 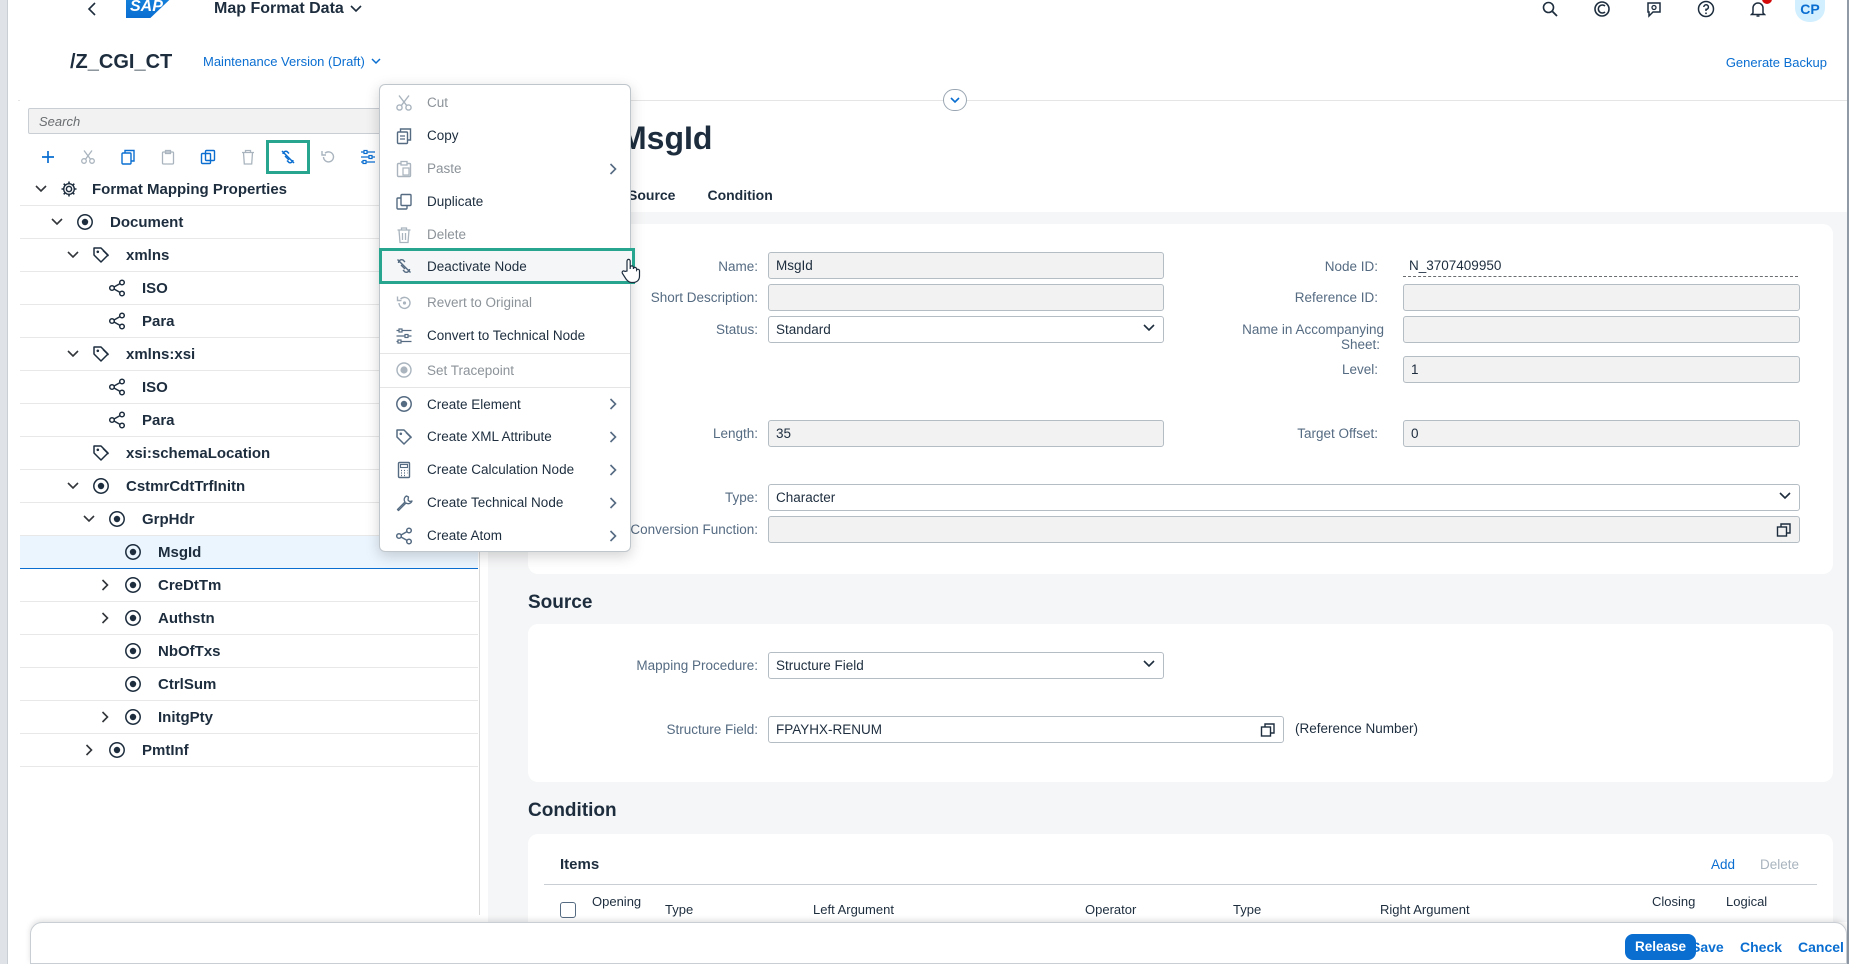 I want to click on select-all-checkbox, so click(x=568, y=910).